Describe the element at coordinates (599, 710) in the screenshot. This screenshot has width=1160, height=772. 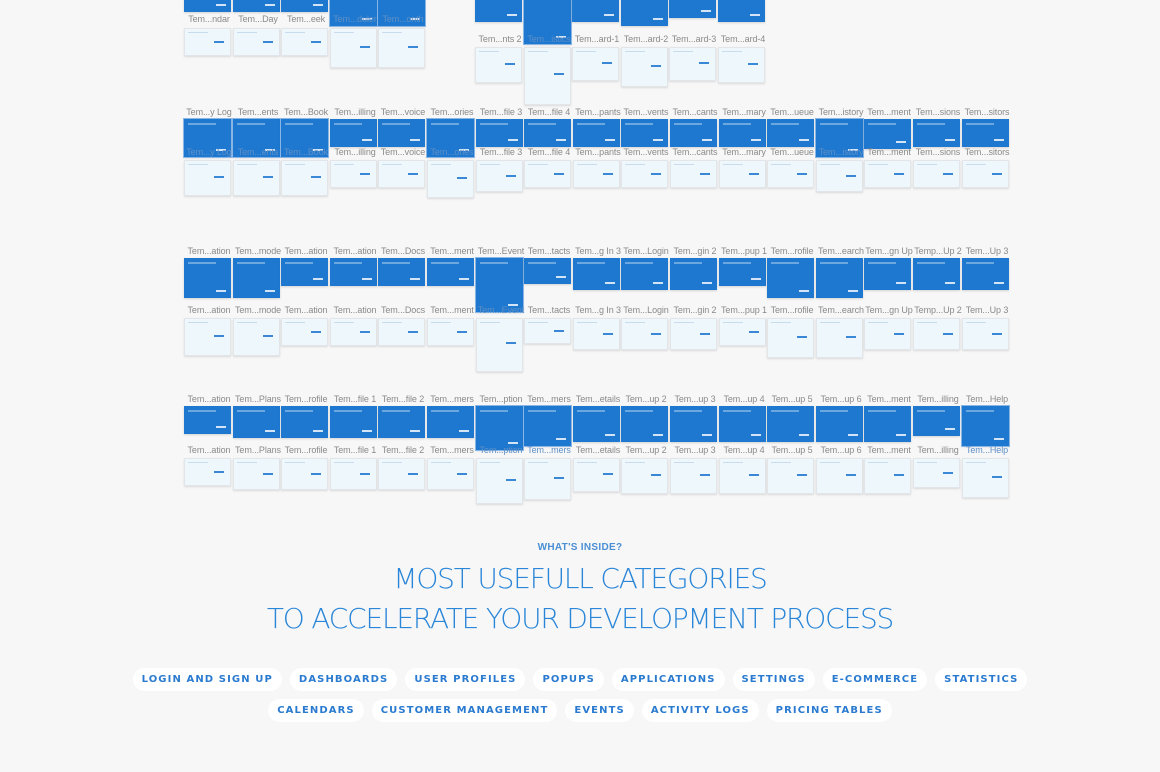
I see `category-chip: EVENTS` at that location.